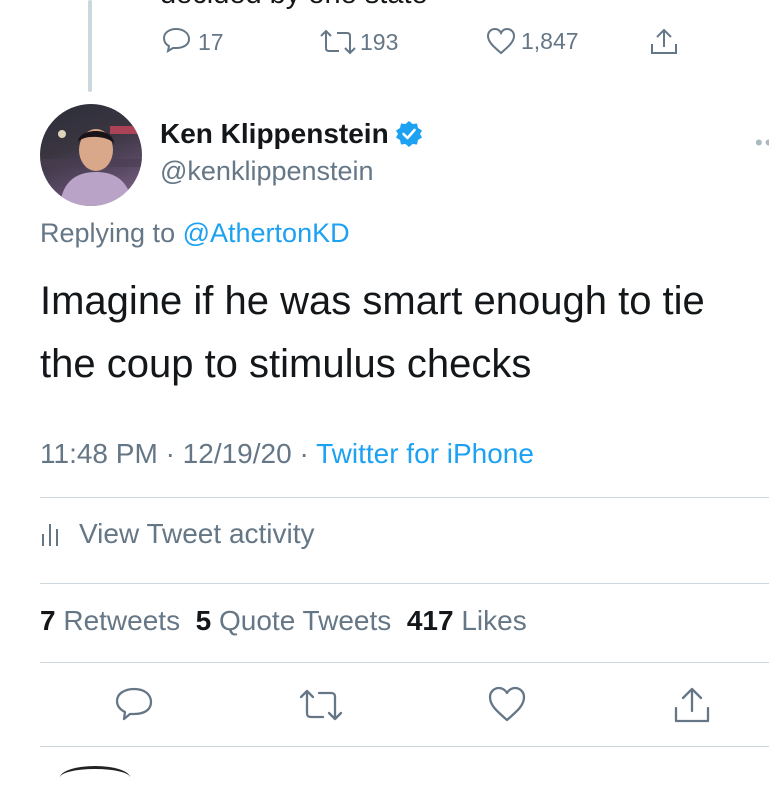 This screenshot has height=789, width=769. What do you see at coordinates (305, 620) in the screenshot?
I see `quotes-label: Quote Tweets` at bounding box center [305, 620].